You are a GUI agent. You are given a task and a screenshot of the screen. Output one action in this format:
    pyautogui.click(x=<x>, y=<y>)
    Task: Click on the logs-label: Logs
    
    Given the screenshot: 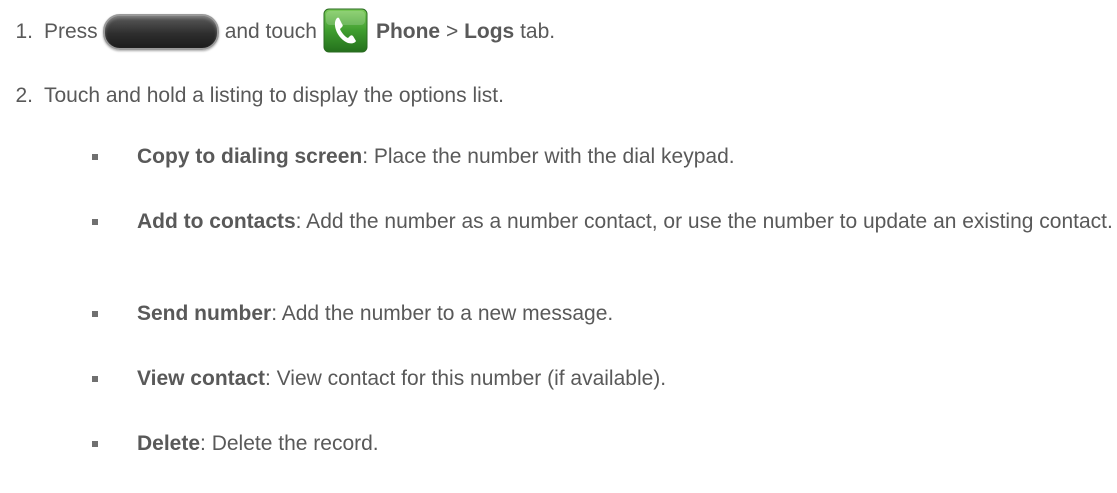 What is the action you would take?
    pyautogui.click(x=489, y=31)
    